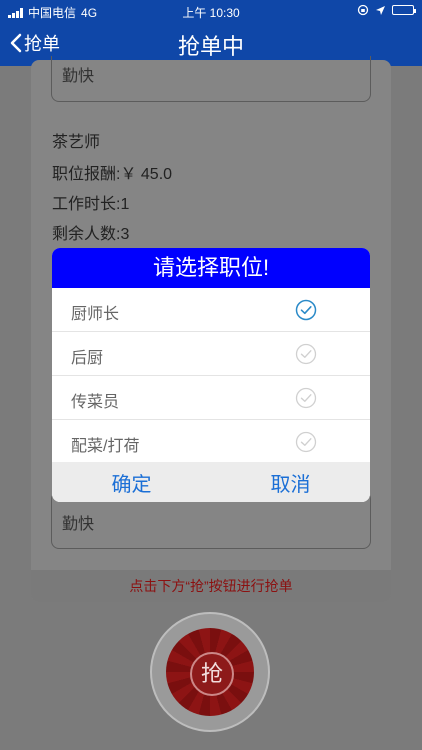  Describe the element at coordinates (386, 10) in the screenshot. I see `status-right` at that location.